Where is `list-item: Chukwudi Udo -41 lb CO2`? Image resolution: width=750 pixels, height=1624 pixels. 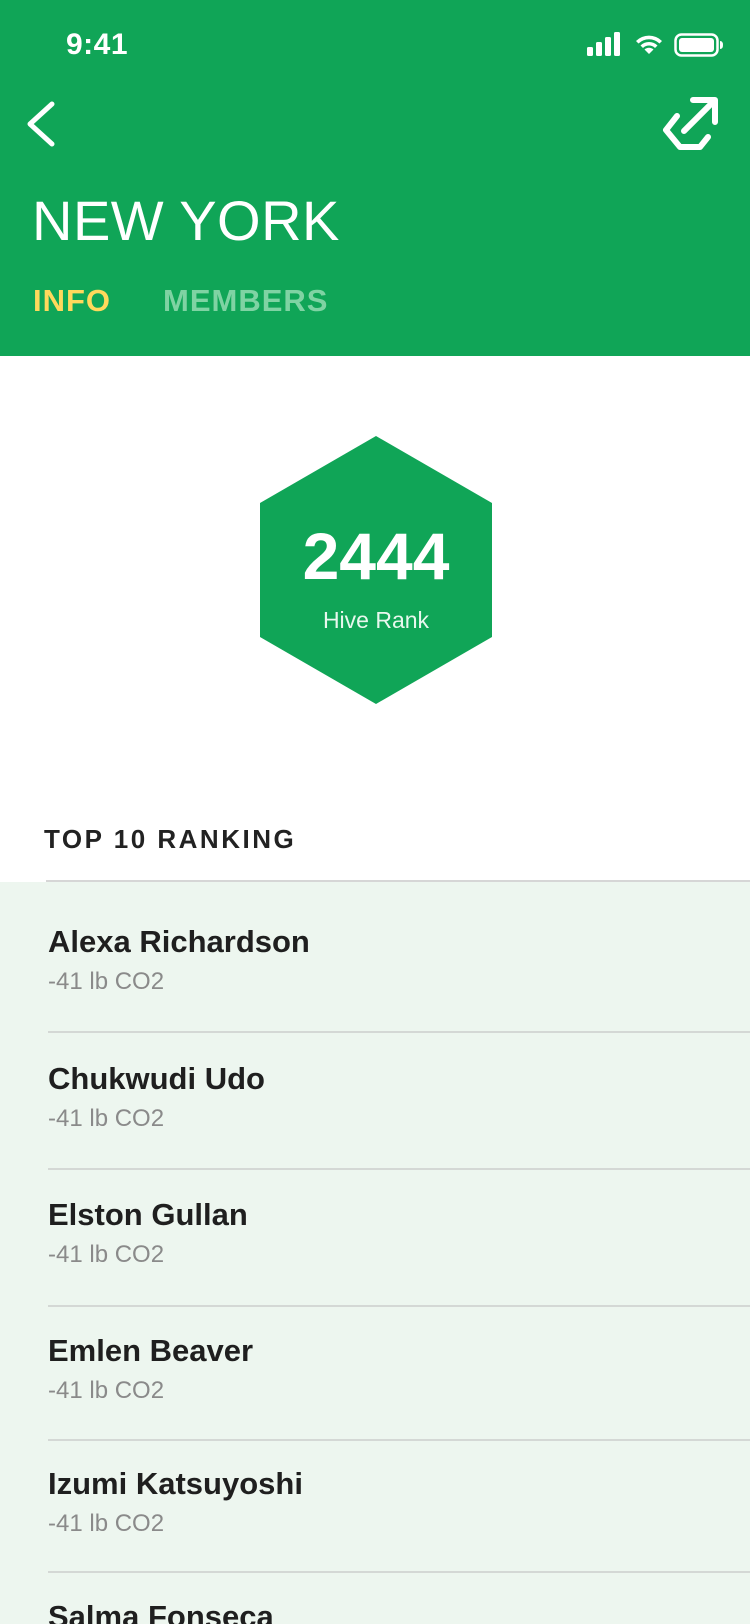 list-item: Chukwudi Udo -41 lb CO2 is located at coordinates (375, 1094).